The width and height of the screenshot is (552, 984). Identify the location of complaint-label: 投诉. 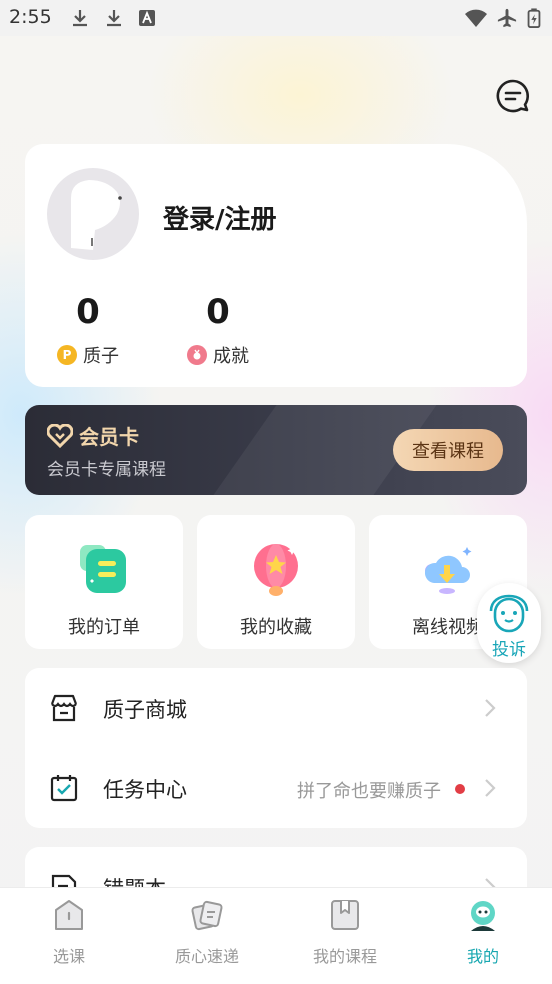
(509, 650).